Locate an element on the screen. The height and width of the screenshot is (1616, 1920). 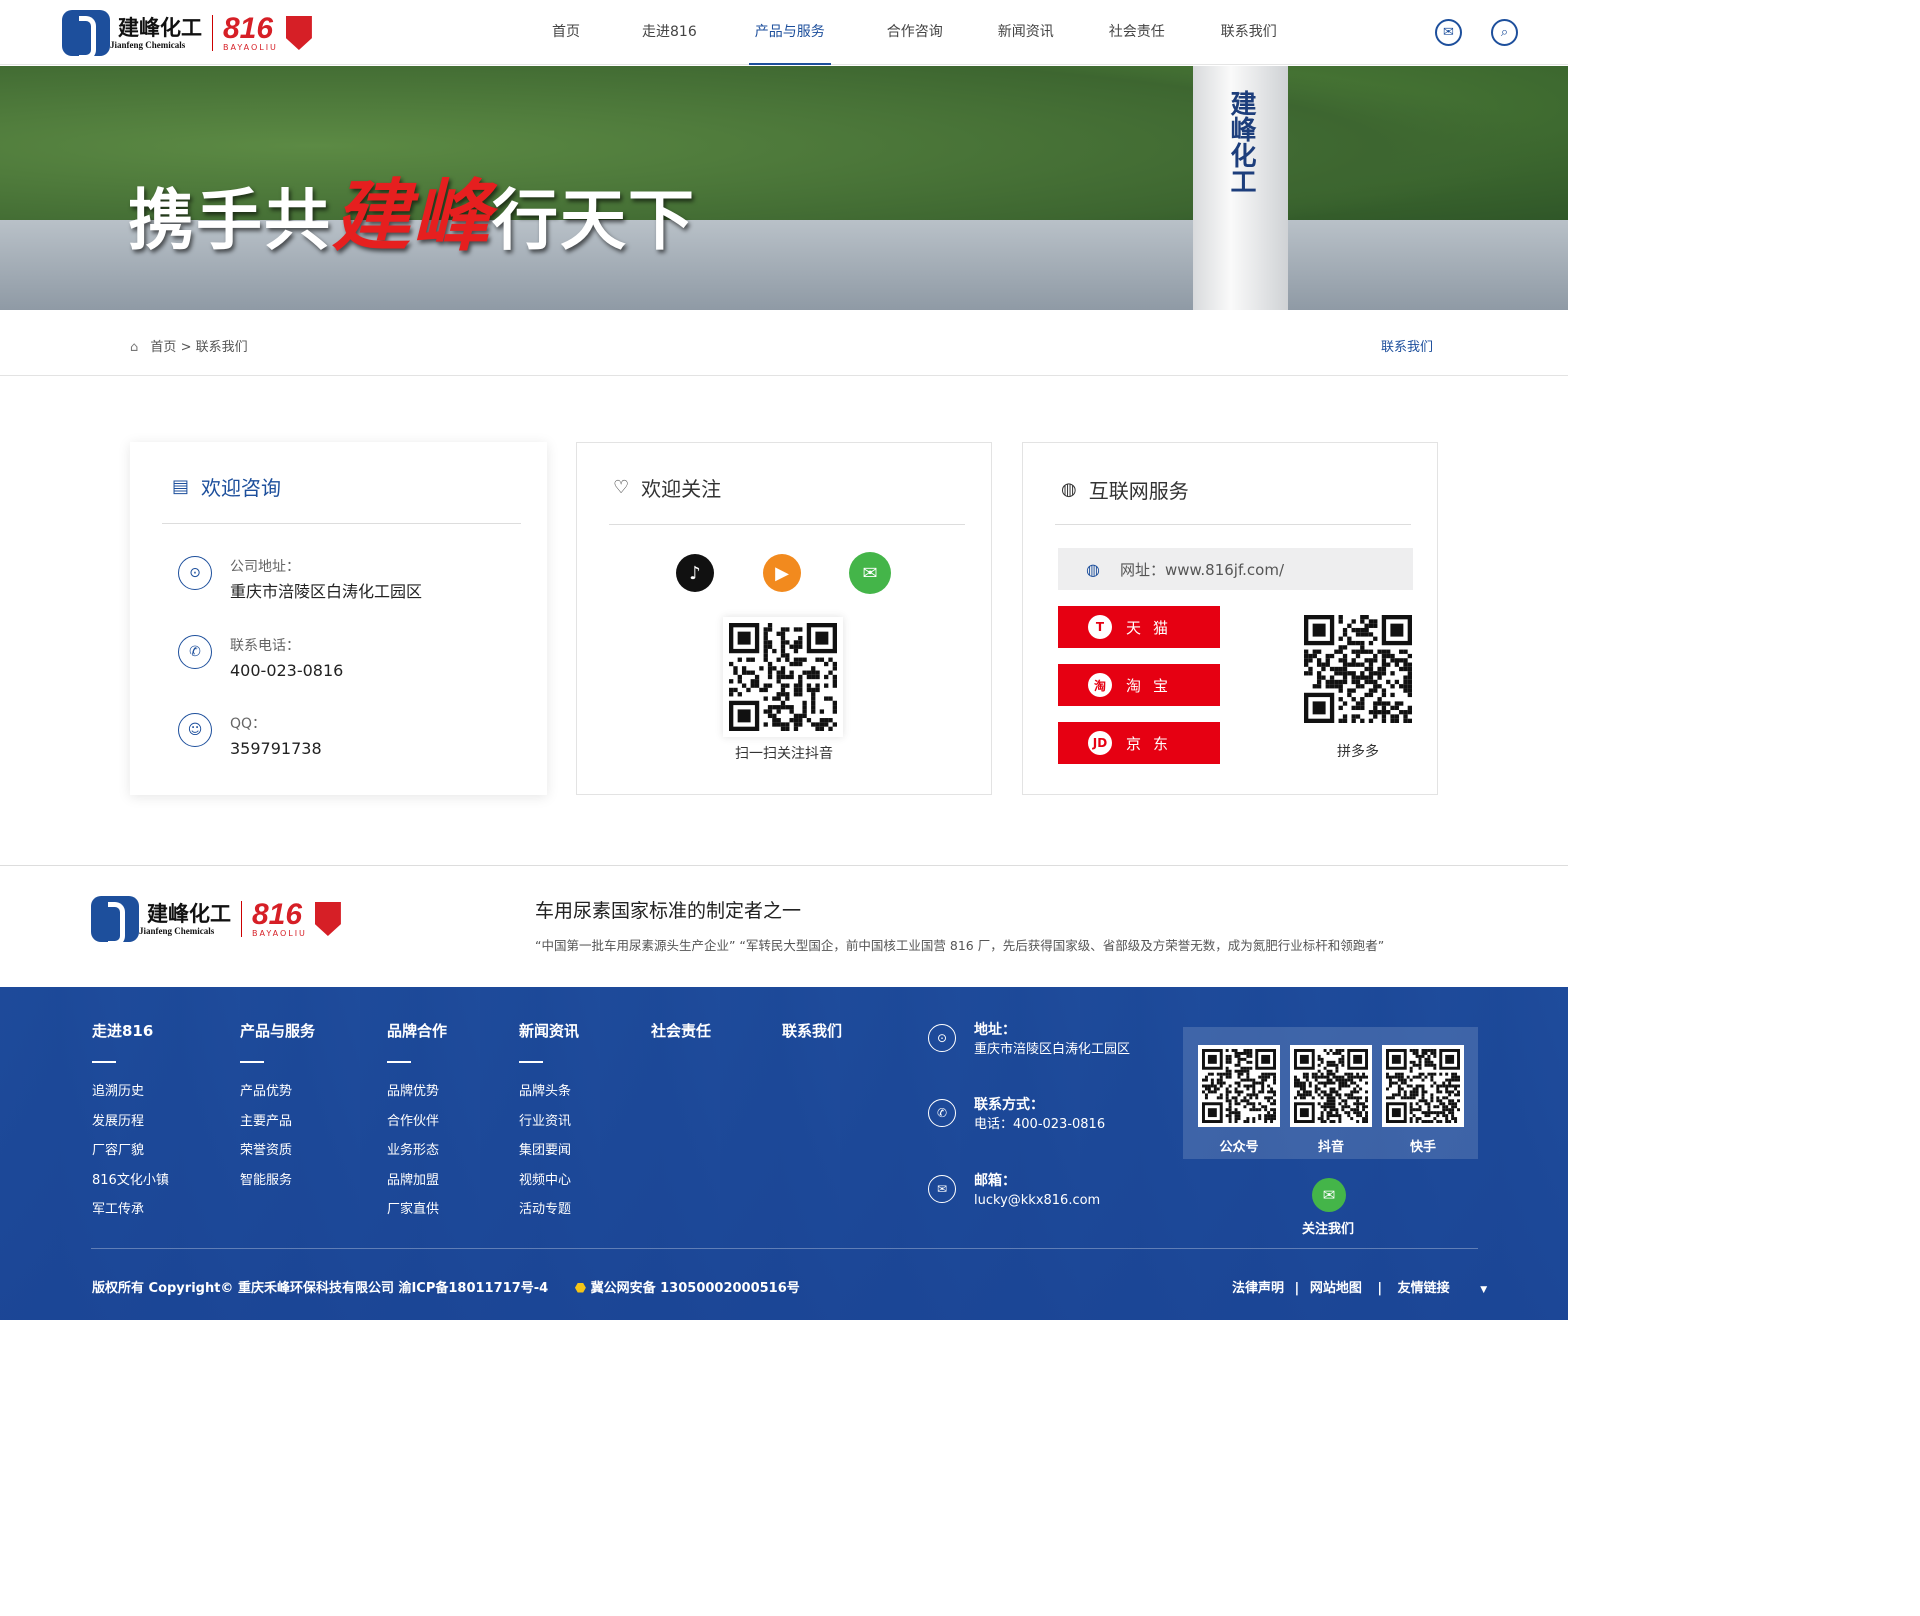
tmall-icon: T is located at coordinates (1100, 627).